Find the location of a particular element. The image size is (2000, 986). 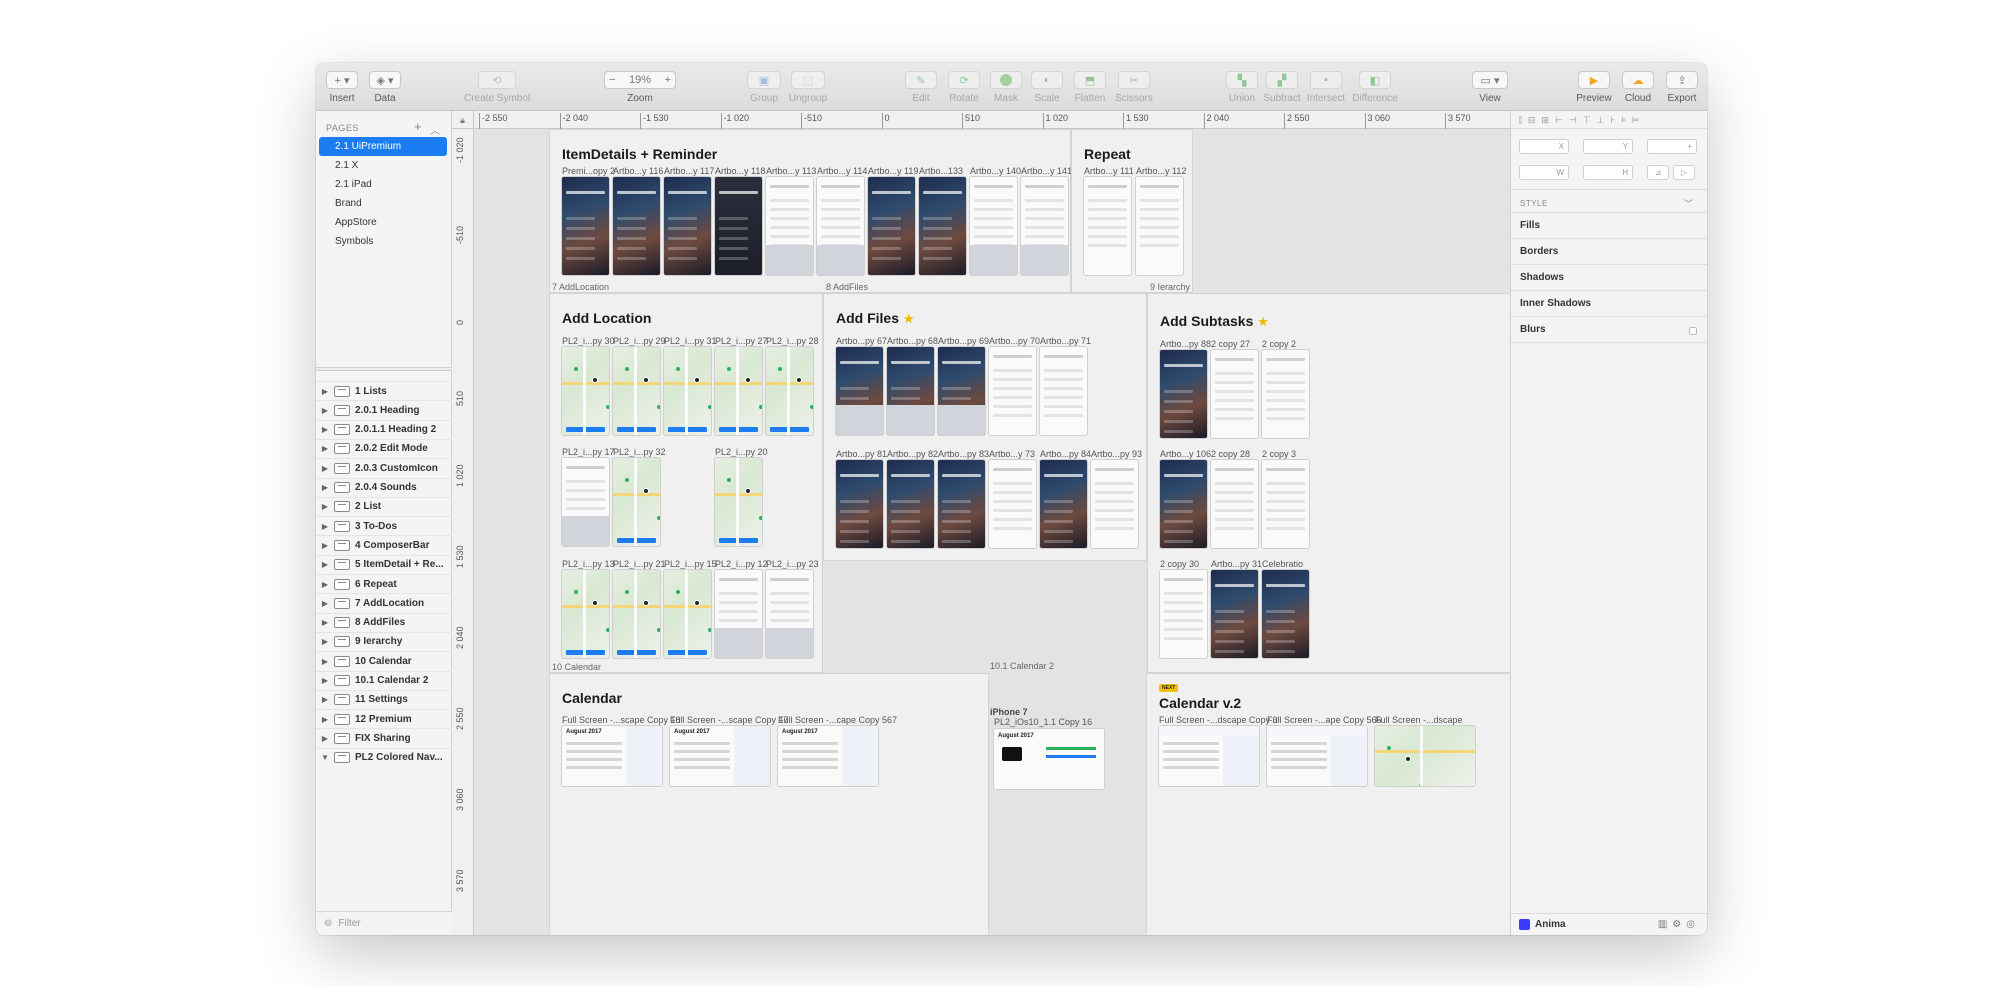

page-item-symbols: Symbols is located at coordinates (383, 241).